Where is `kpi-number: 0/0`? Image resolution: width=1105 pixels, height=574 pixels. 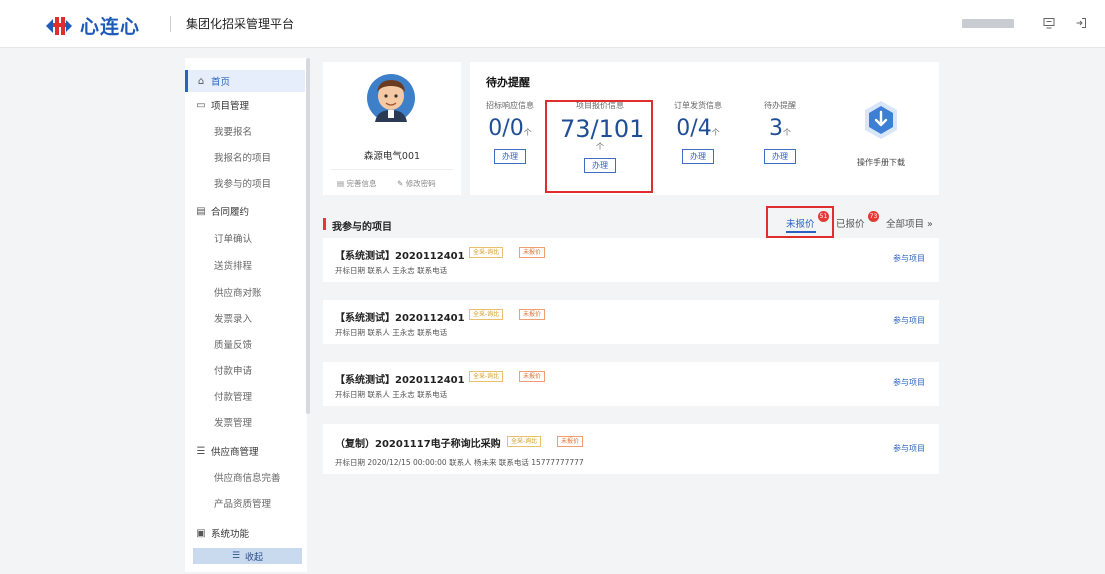 kpi-number: 0/0 is located at coordinates (506, 128).